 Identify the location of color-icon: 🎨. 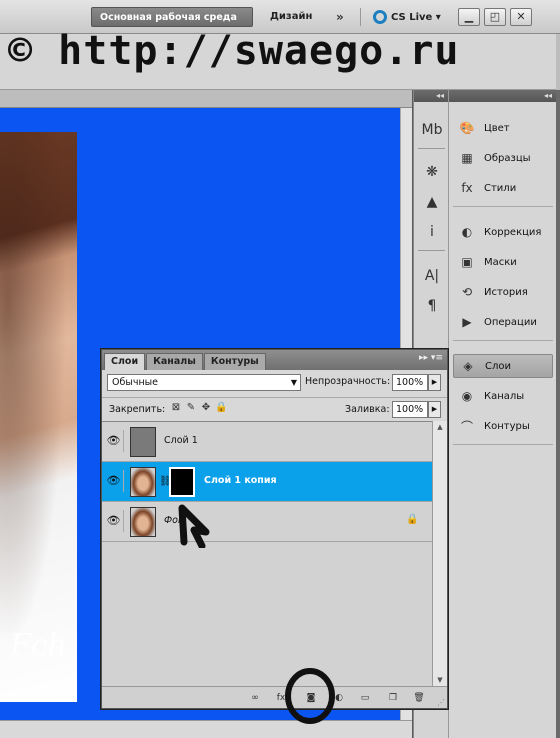
(467, 128).